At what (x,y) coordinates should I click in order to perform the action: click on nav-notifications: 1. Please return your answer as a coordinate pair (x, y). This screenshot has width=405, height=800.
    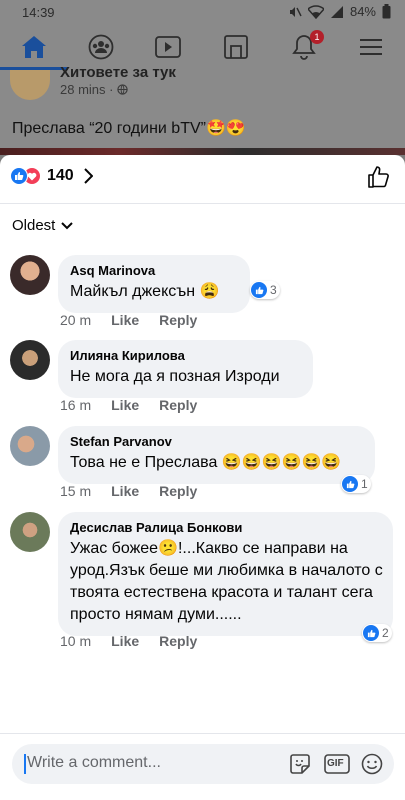
    Looking at the image, I should click on (305, 46).